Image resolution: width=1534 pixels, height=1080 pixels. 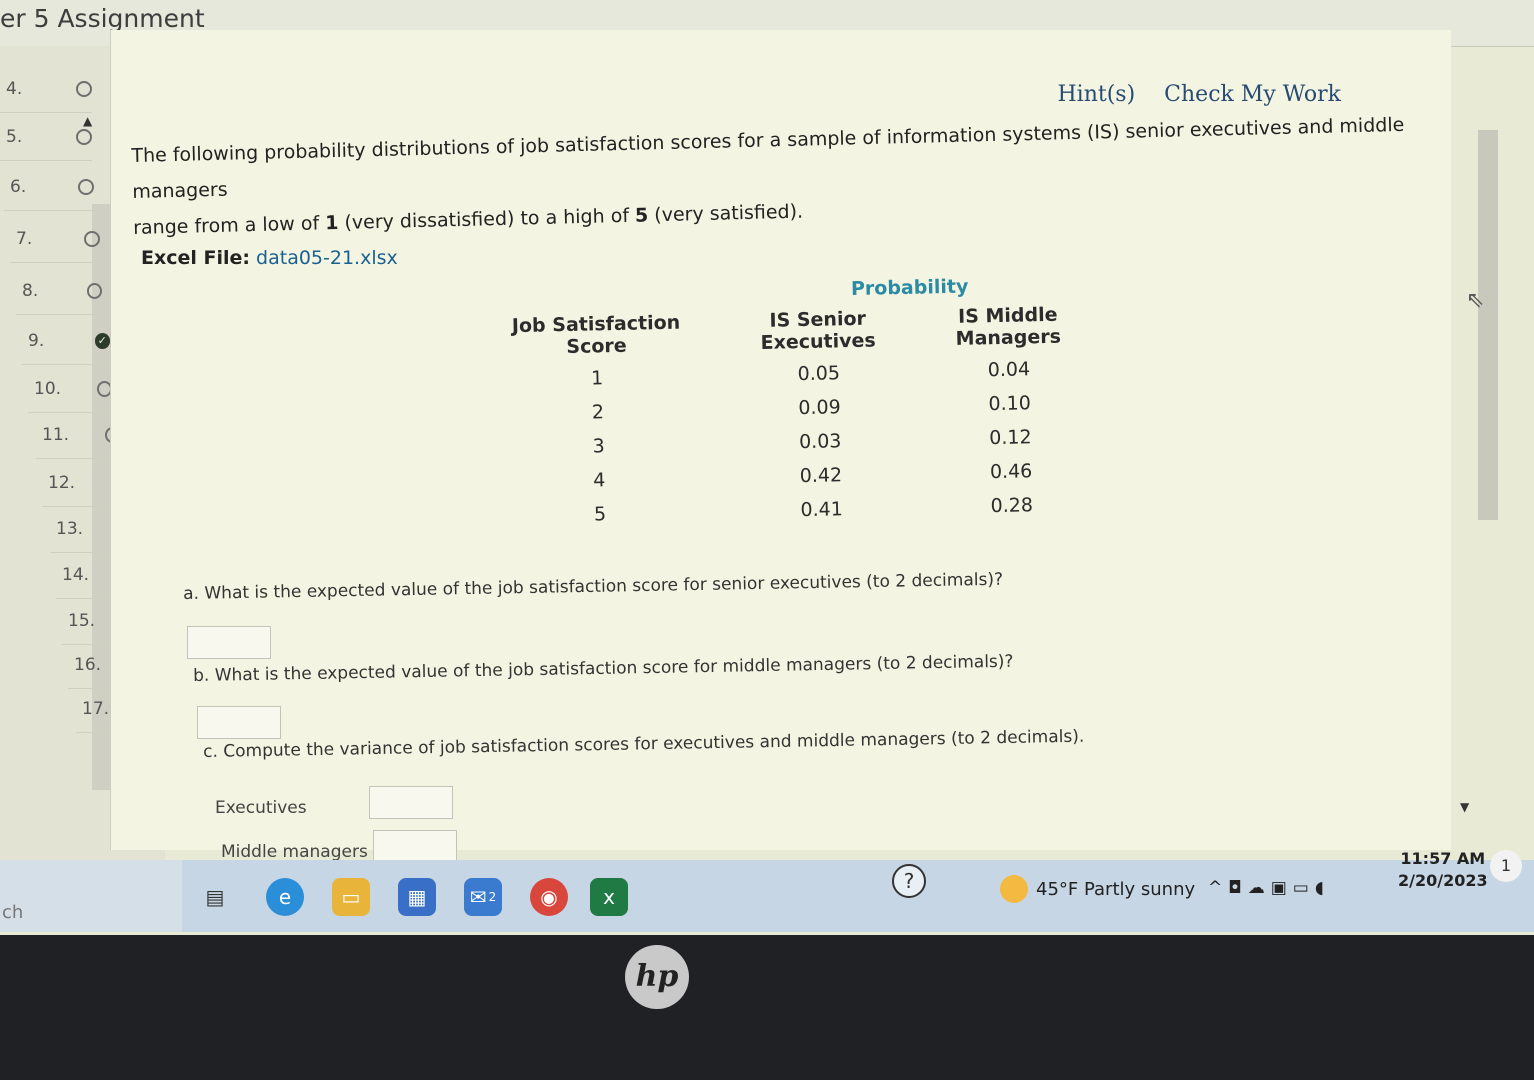 What do you see at coordinates (1010, 404) in the screenshot?
I see `middle-cell: 0.10` at bounding box center [1010, 404].